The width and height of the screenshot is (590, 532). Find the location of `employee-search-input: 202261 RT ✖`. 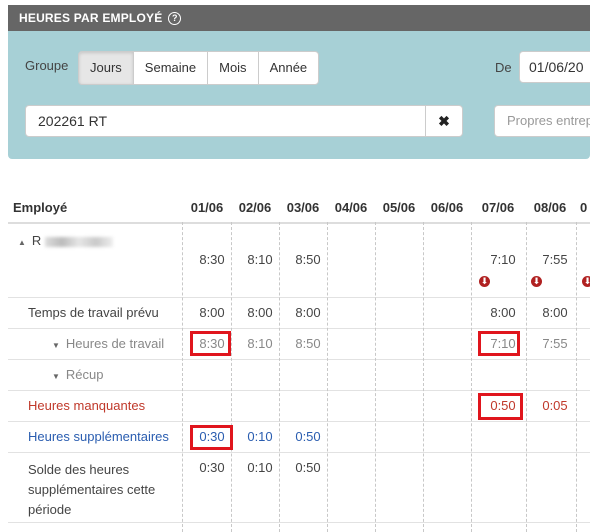

employee-search-input: 202261 RT ✖ is located at coordinates (244, 121).